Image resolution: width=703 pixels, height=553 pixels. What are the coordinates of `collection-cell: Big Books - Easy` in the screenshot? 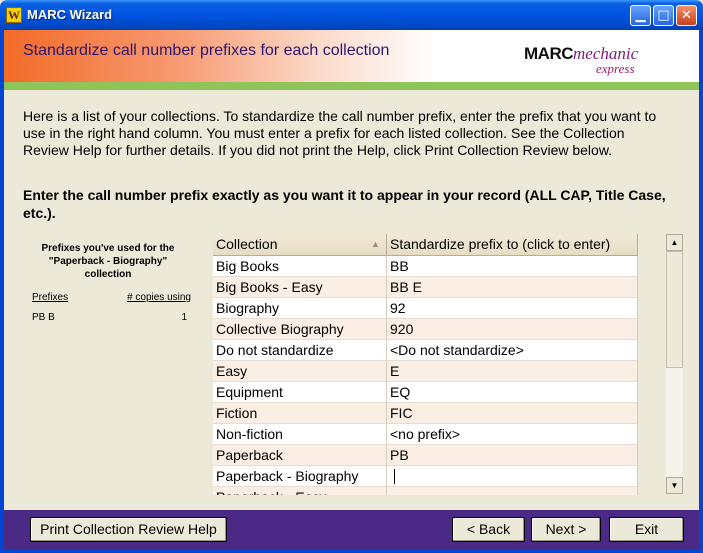 It's located at (300, 287).